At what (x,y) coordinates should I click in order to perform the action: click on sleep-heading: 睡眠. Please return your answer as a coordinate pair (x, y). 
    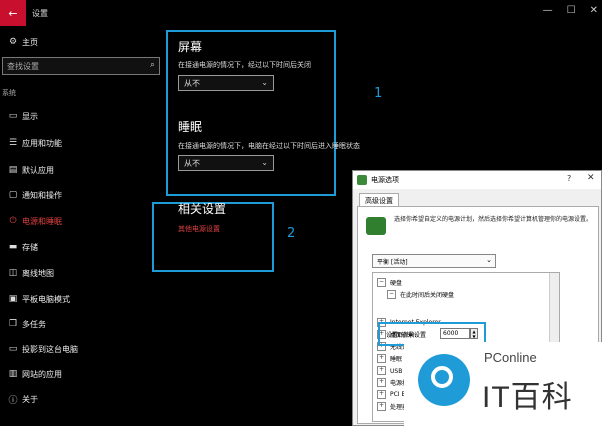
    Looking at the image, I should click on (190, 127).